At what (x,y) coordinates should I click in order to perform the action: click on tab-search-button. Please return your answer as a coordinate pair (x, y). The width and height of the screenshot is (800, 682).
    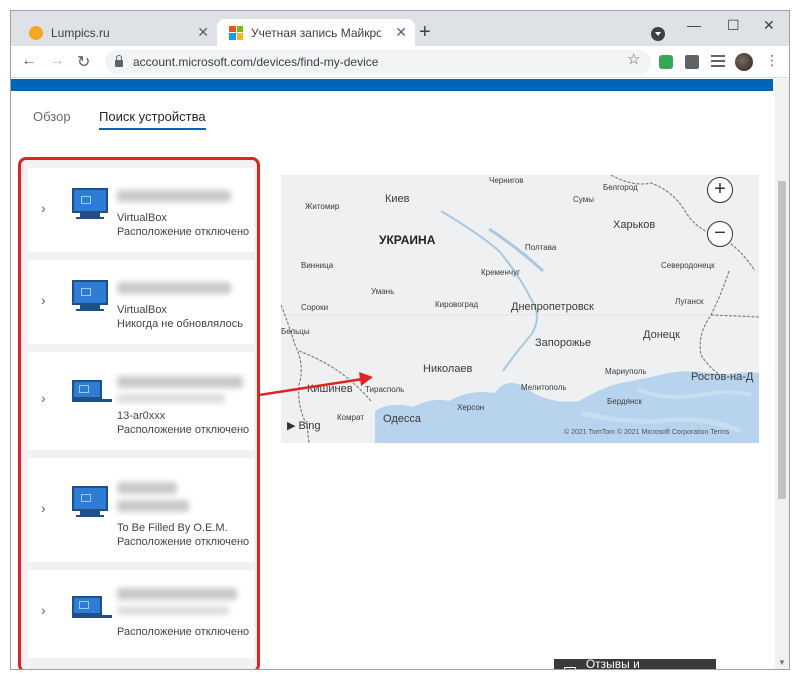
    Looking at the image, I should click on (658, 34).